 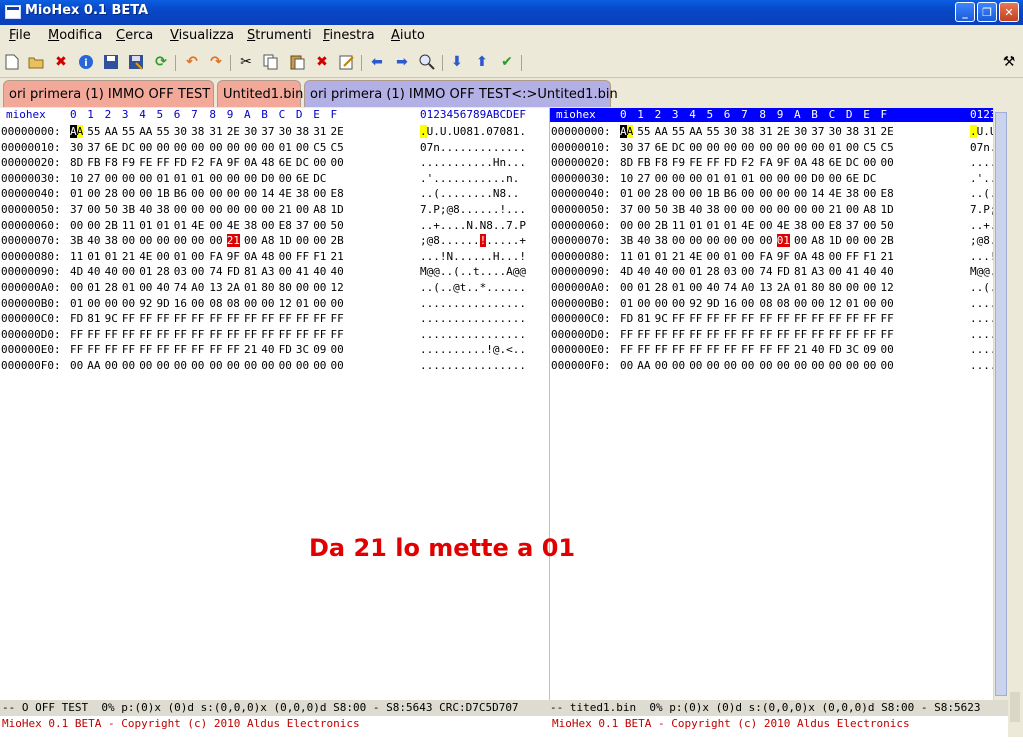 What do you see at coordinates (246, 62) in the screenshot?
I see `cut-icon: ✂` at bounding box center [246, 62].